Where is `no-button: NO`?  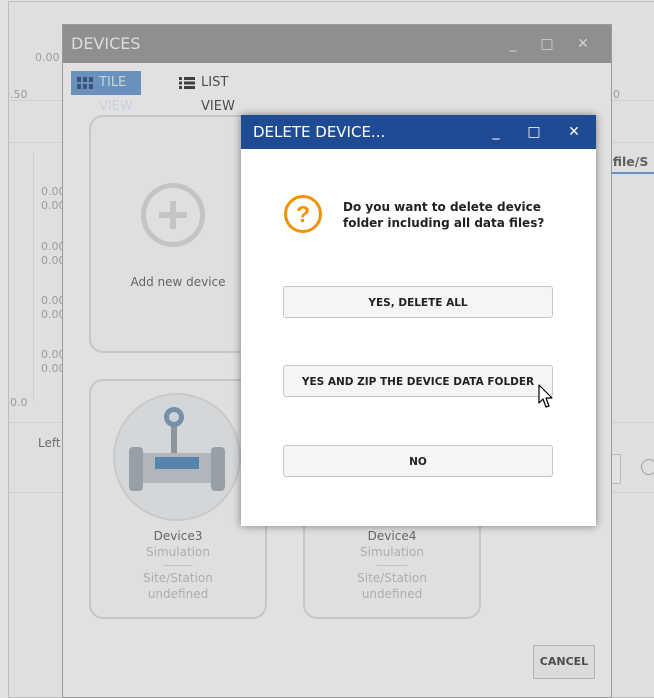
no-button: NO is located at coordinates (418, 461).